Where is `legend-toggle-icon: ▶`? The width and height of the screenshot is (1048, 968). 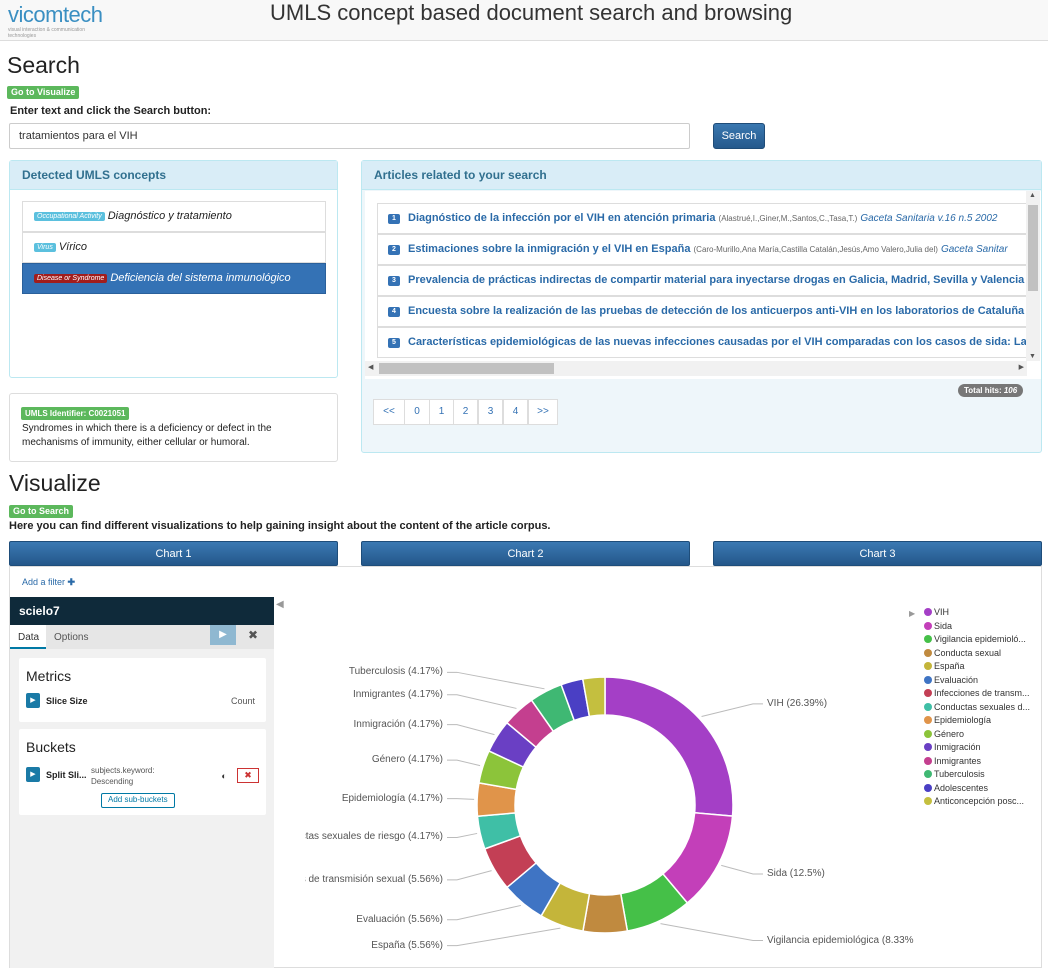
legend-toggle-icon: ▶ is located at coordinates (912, 613).